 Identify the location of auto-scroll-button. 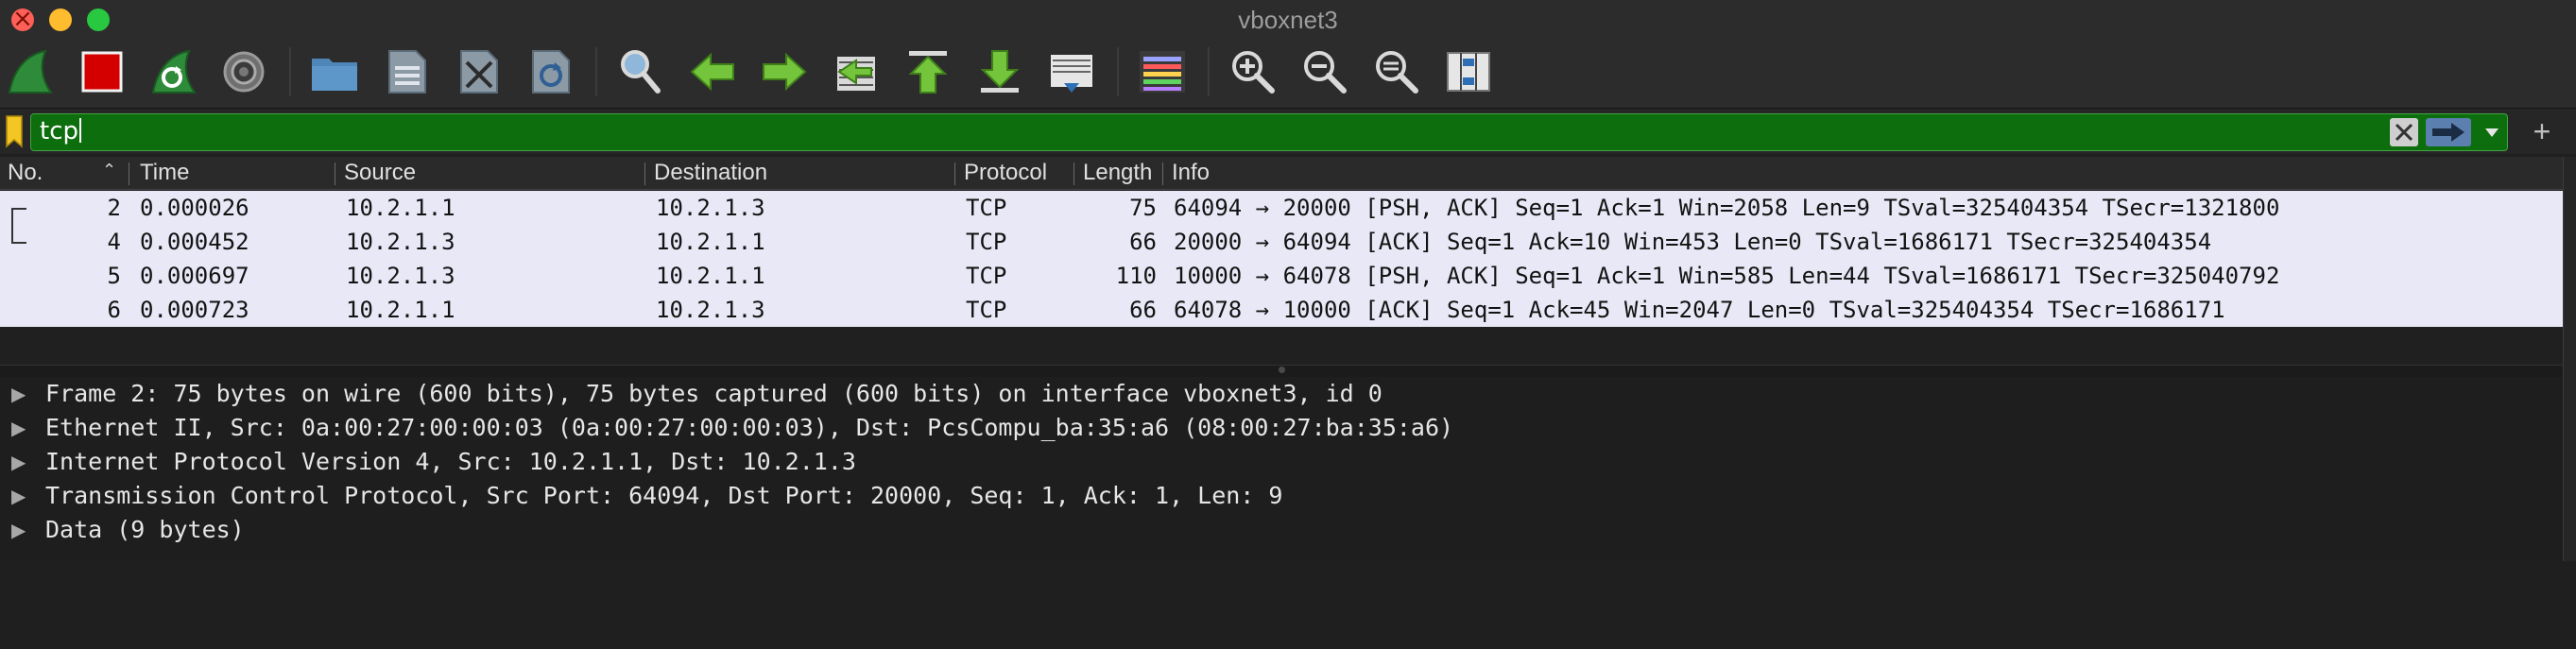
(1071, 71).